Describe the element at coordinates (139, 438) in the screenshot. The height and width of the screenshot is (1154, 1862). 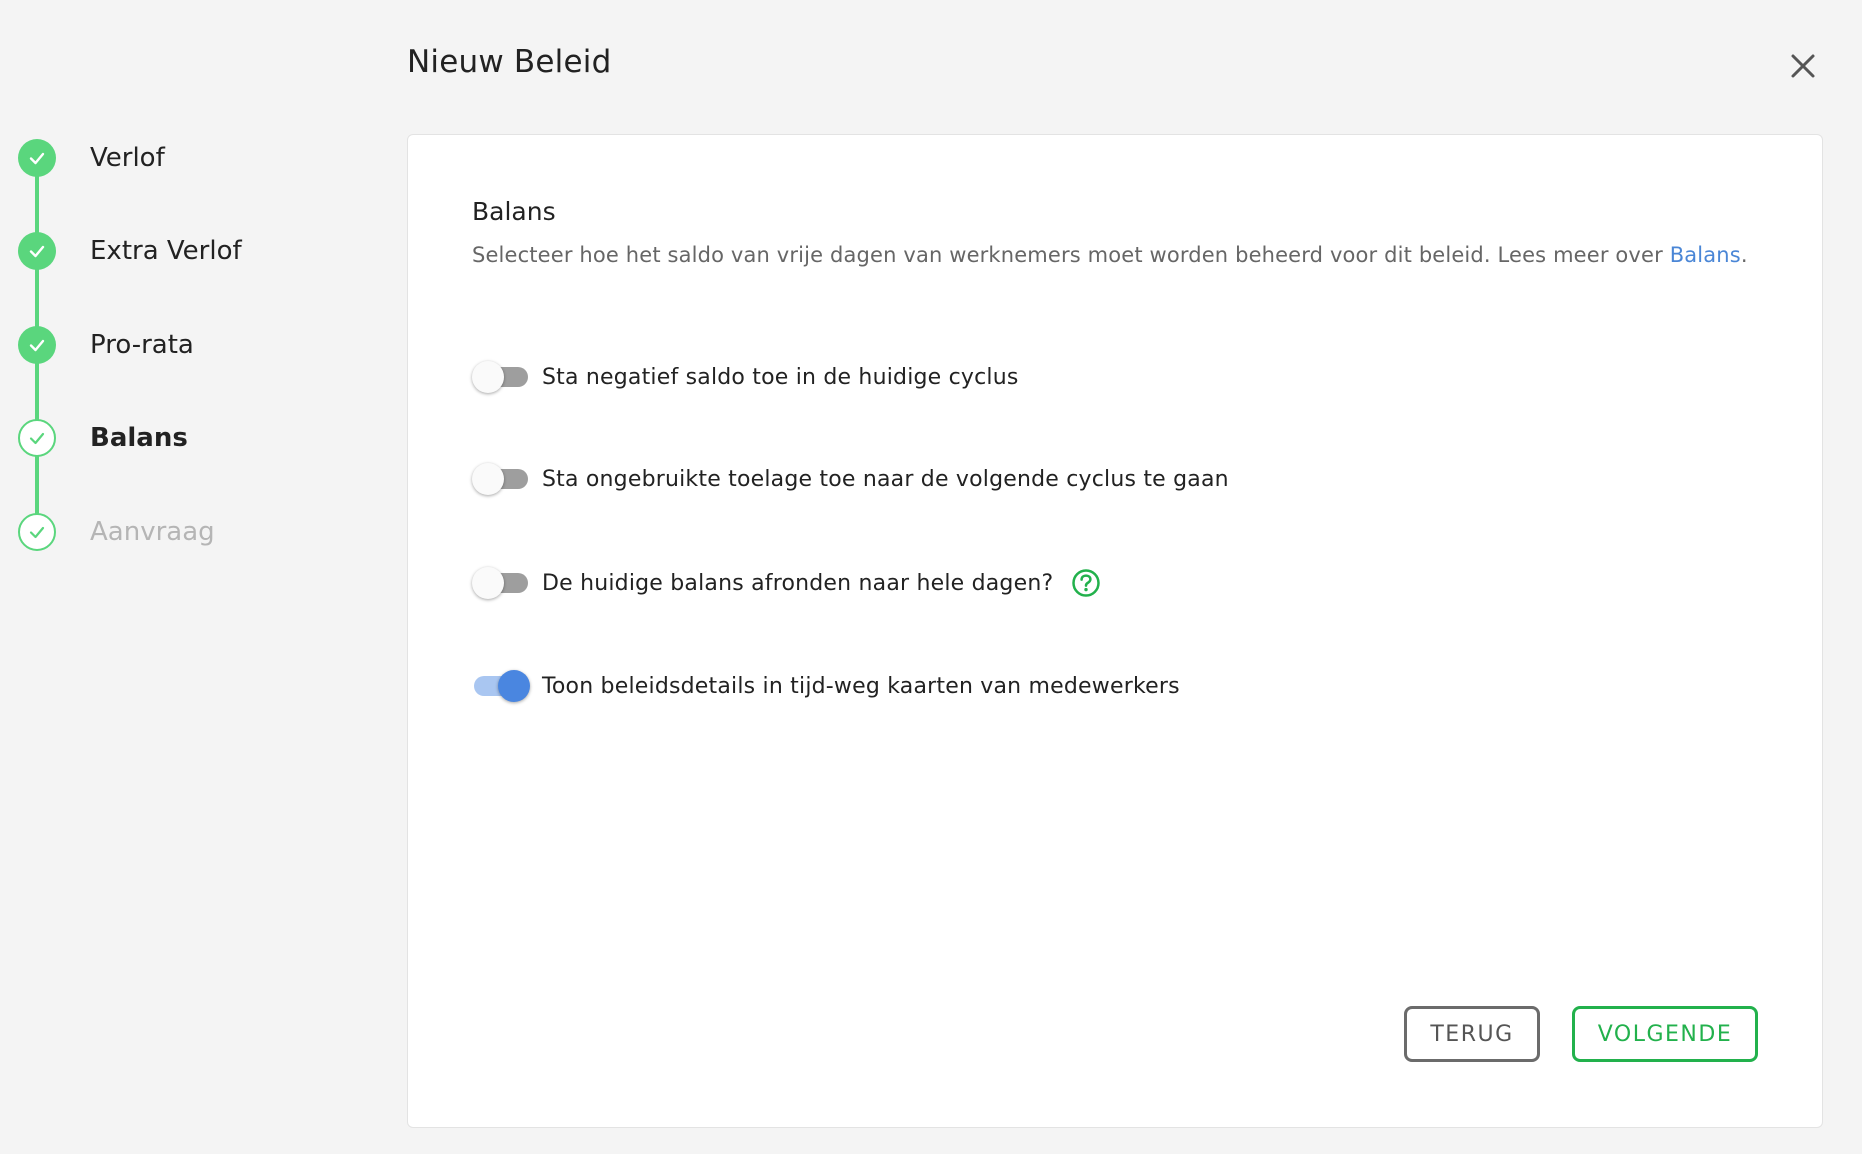
I see `step-label: Balans` at that location.